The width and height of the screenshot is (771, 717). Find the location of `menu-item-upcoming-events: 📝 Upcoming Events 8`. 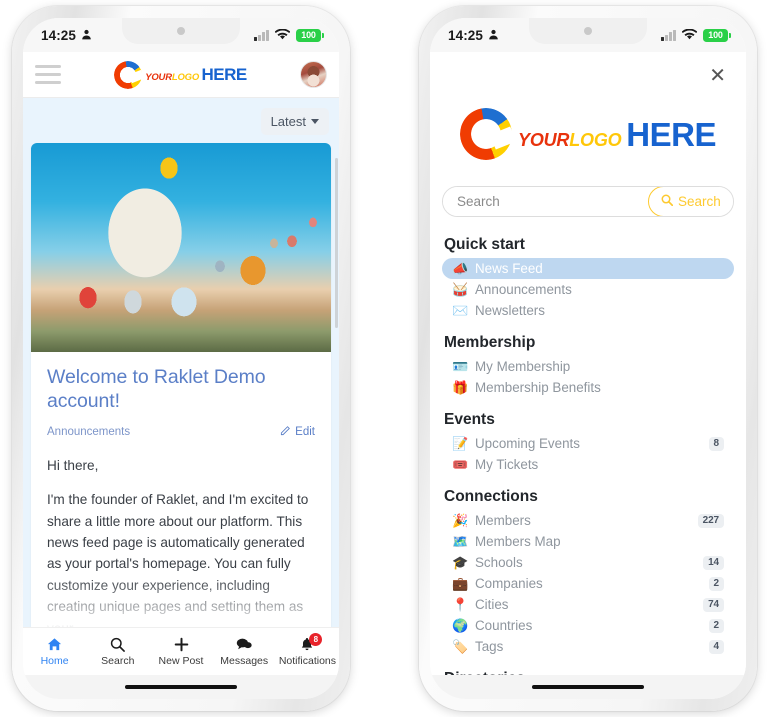

menu-item-upcoming-events: 📝 Upcoming Events 8 is located at coordinates (588, 443).